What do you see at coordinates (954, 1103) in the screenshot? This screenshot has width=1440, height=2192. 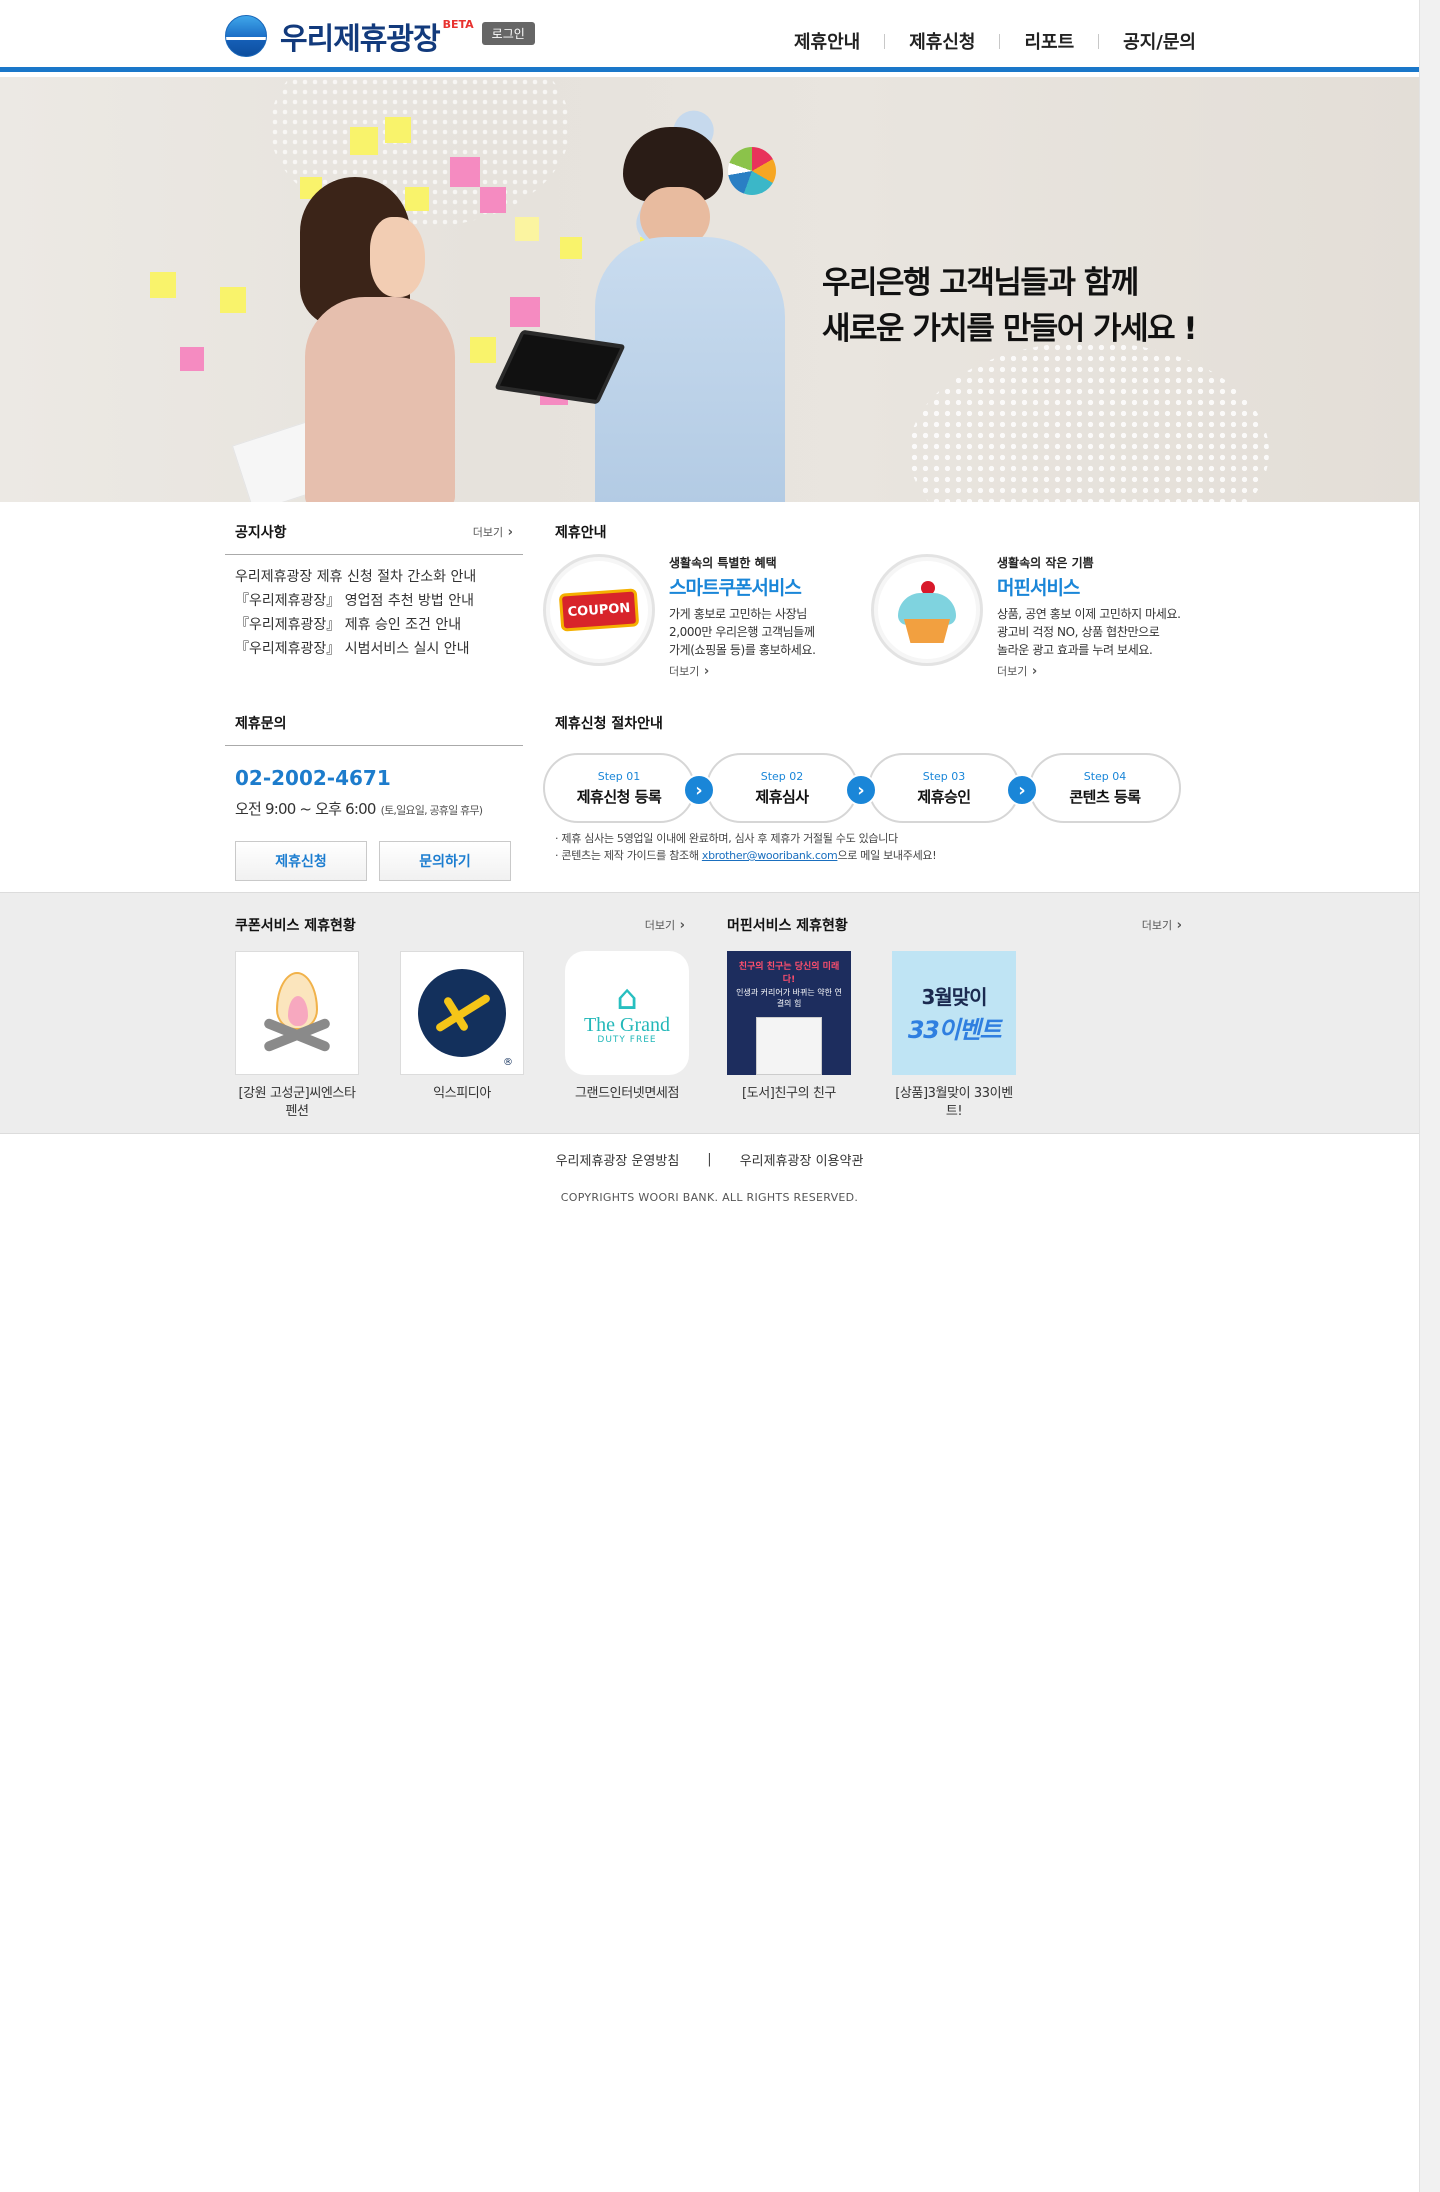 I see `partner-label: [상품]3월맞이 33이벤트!` at bounding box center [954, 1103].